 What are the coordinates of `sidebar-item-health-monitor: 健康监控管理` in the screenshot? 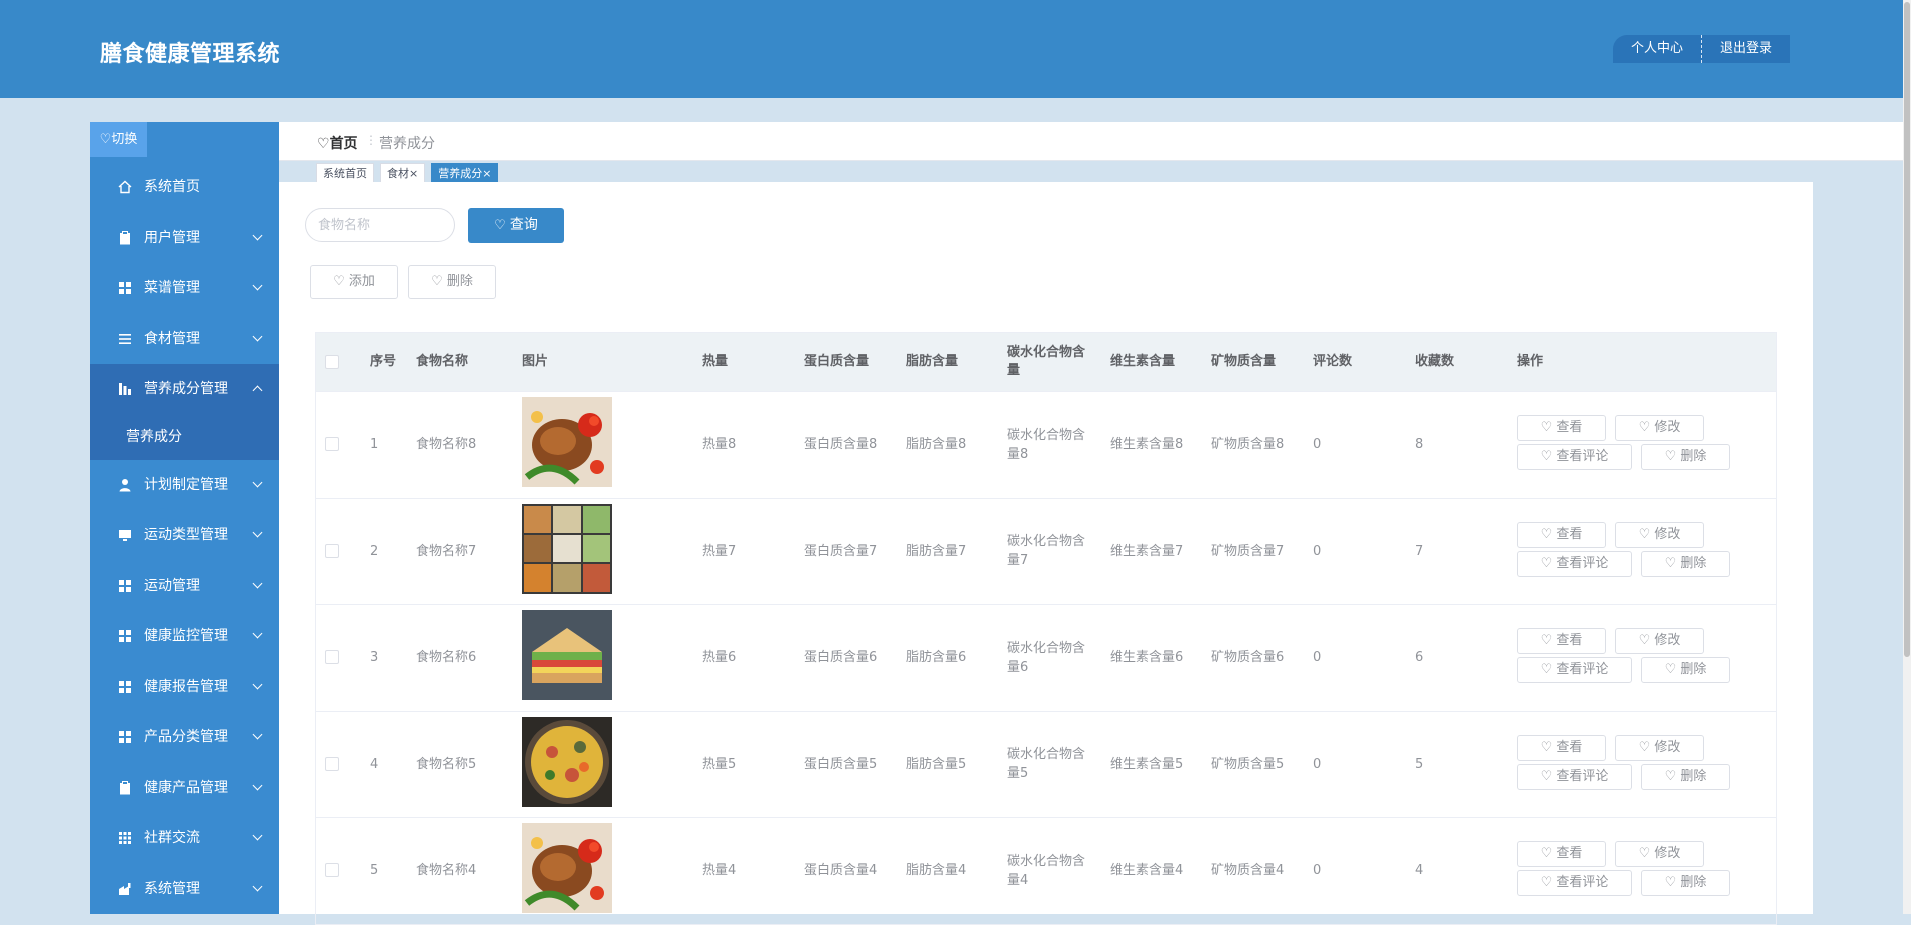 It's located at (184, 636).